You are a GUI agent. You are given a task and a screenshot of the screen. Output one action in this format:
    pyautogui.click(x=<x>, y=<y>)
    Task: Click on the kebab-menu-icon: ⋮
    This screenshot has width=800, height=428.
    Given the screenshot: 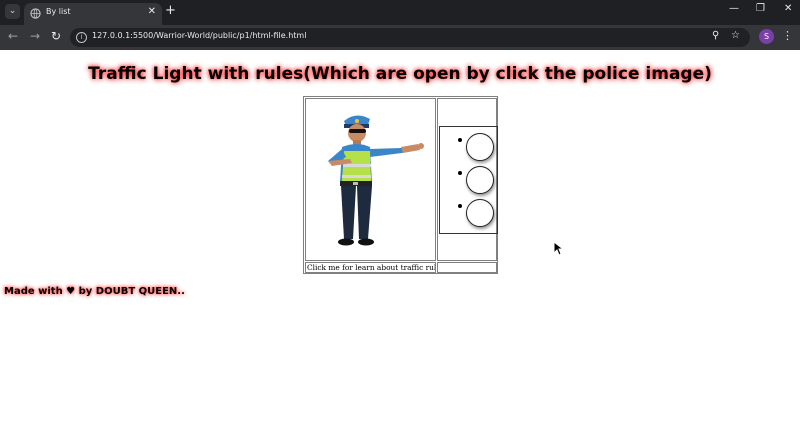 What is the action you would take?
    pyautogui.click(x=787, y=35)
    